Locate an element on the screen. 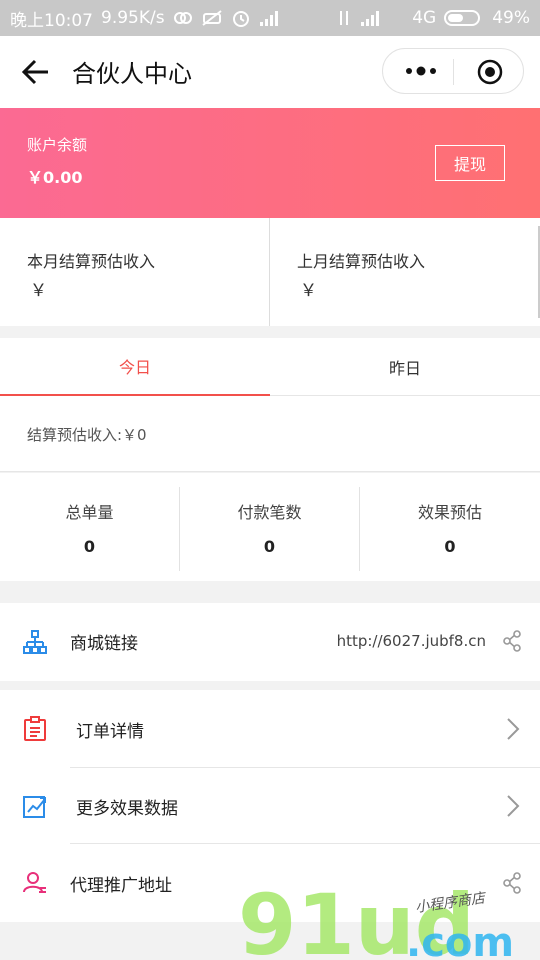 The width and height of the screenshot is (540, 960). this-month-income: 本月结算预估收入 ￥ is located at coordinates (135, 272).